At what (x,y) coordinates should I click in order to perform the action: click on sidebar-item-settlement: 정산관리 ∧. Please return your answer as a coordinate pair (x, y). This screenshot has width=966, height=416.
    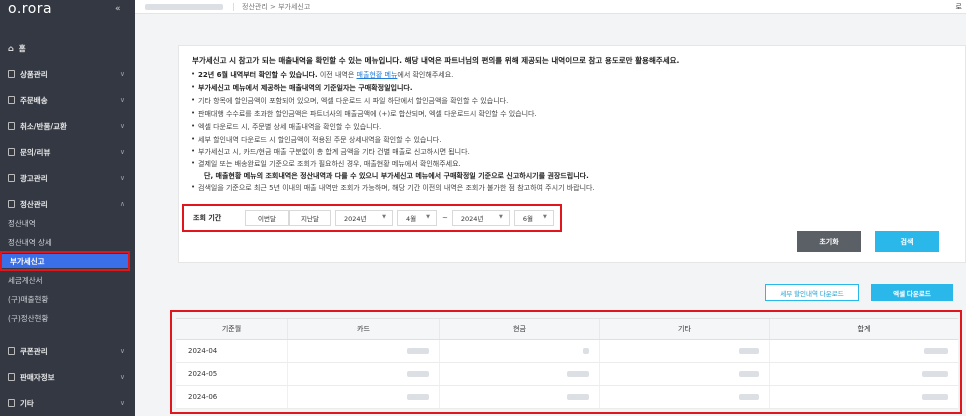
    Looking at the image, I should click on (67, 204).